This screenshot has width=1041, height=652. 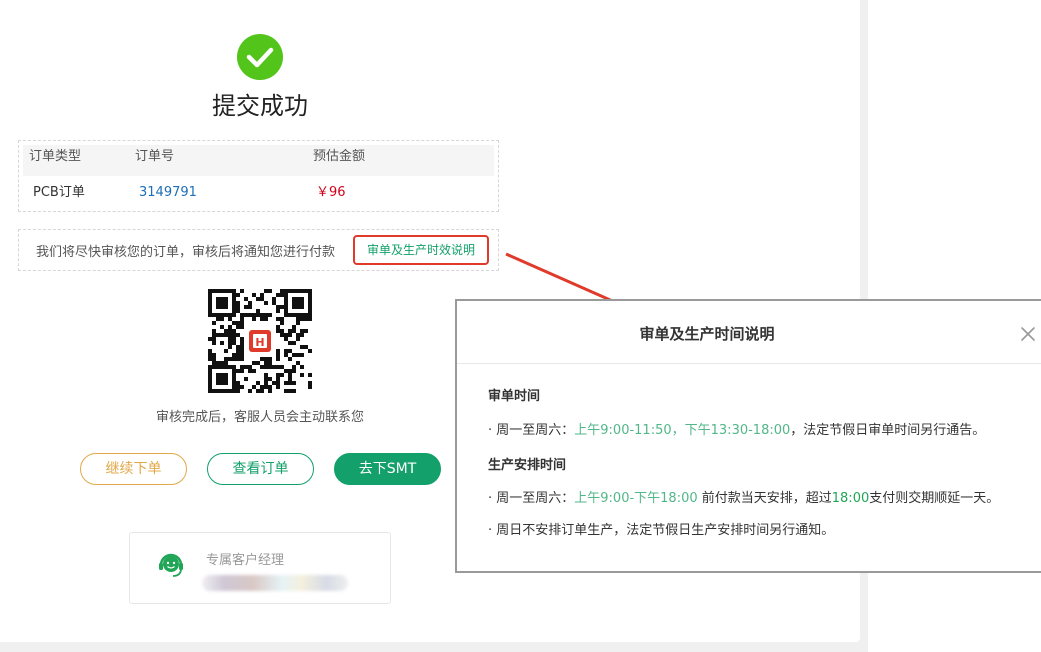 What do you see at coordinates (260, 57) in the screenshot?
I see `success-check-icon` at bounding box center [260, 57].